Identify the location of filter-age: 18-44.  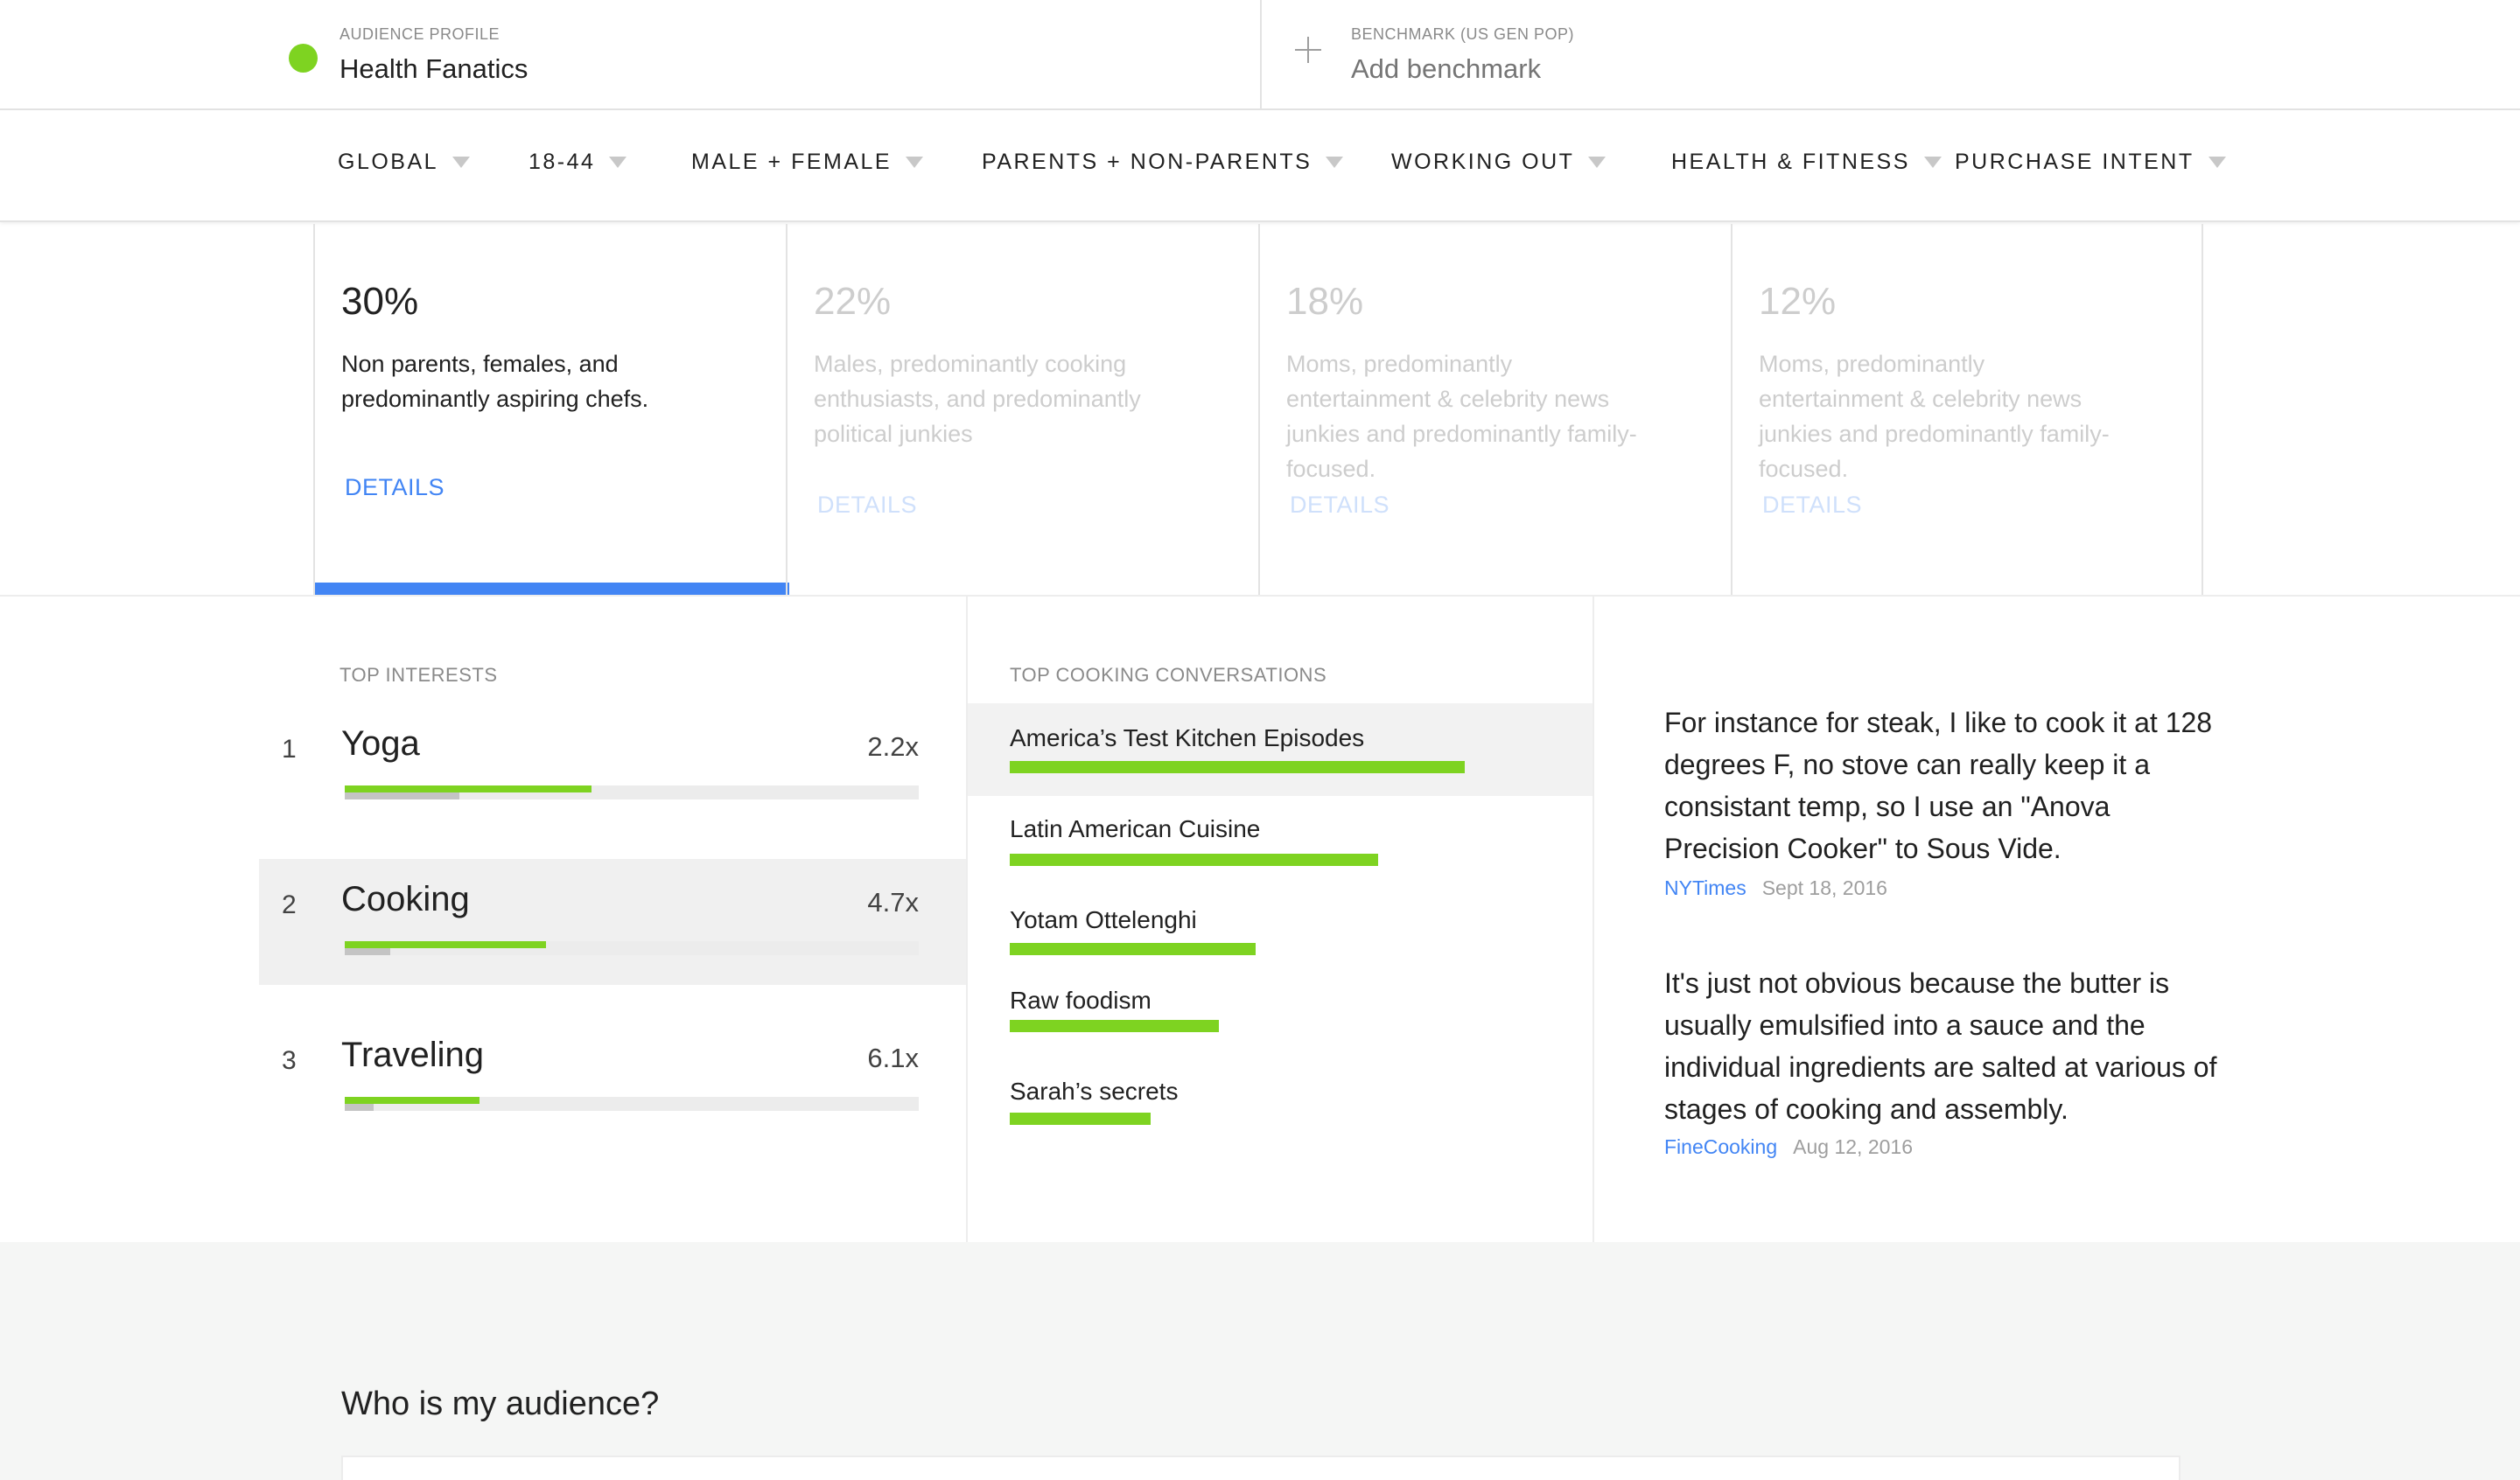
(577, 162).